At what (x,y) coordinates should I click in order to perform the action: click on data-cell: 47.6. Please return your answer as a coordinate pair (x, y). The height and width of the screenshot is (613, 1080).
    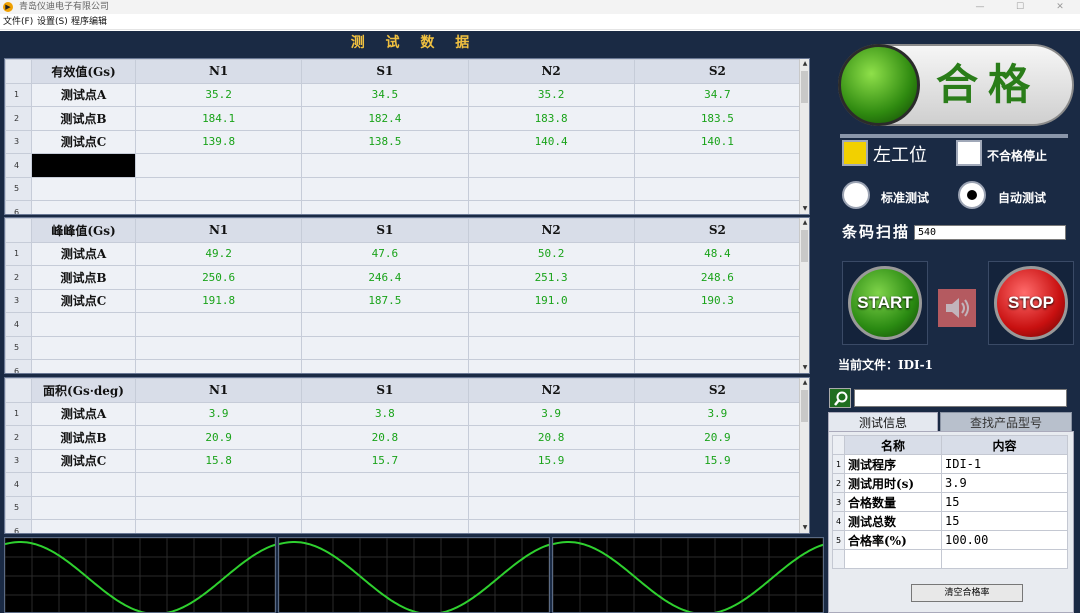
    Looking at the image, I should click on (385, 253).